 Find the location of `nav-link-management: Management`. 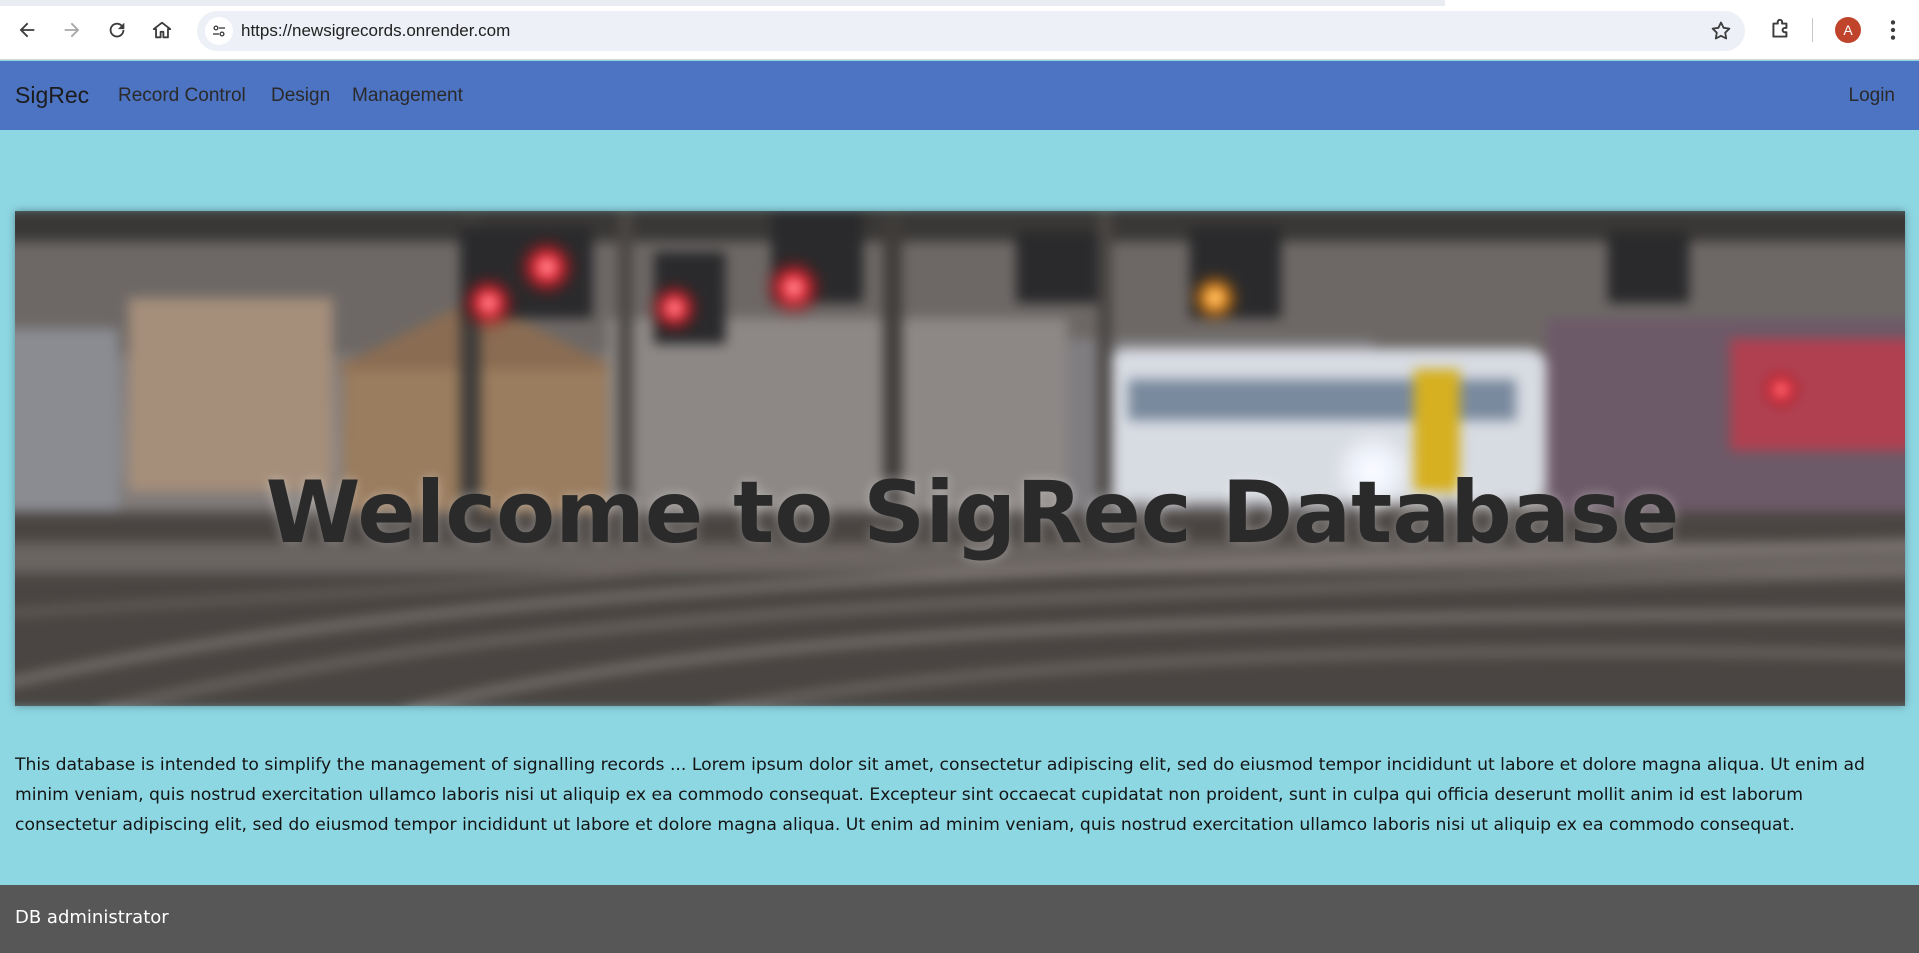

nav-link-management: Management is located at coordinates (407, 96).